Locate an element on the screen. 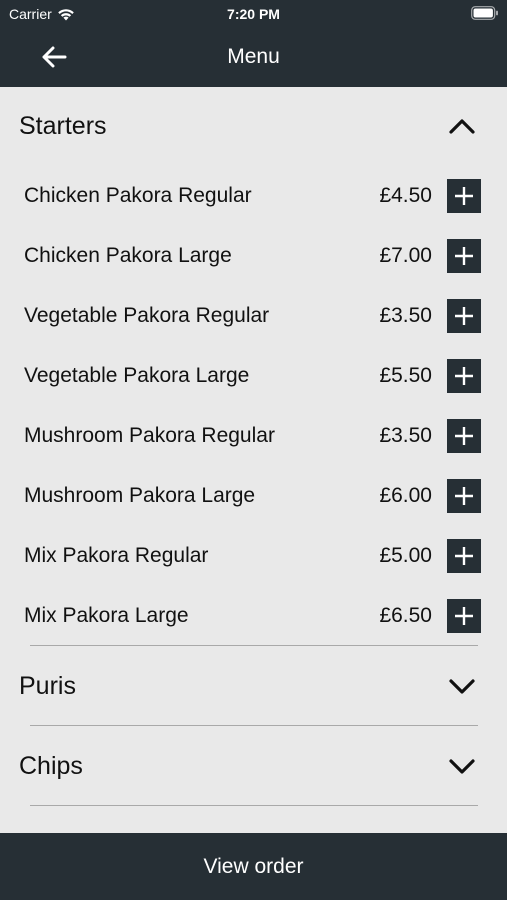  status-bar: Carrier 7:20 PM is located at coordinates (253, 14).